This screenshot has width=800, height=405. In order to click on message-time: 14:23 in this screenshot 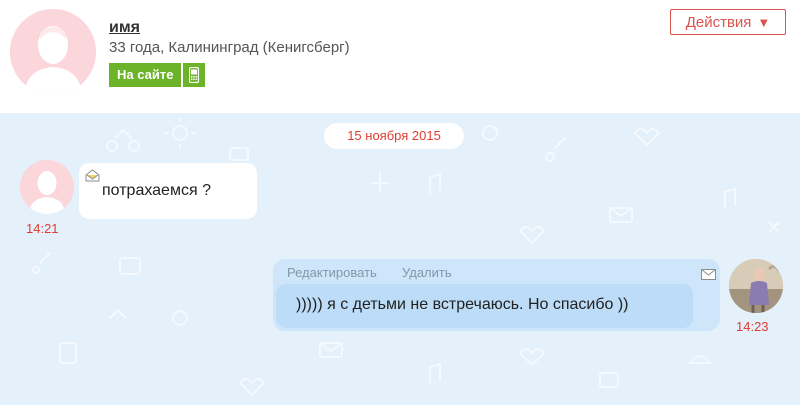, I will do `click(752, 326)`.